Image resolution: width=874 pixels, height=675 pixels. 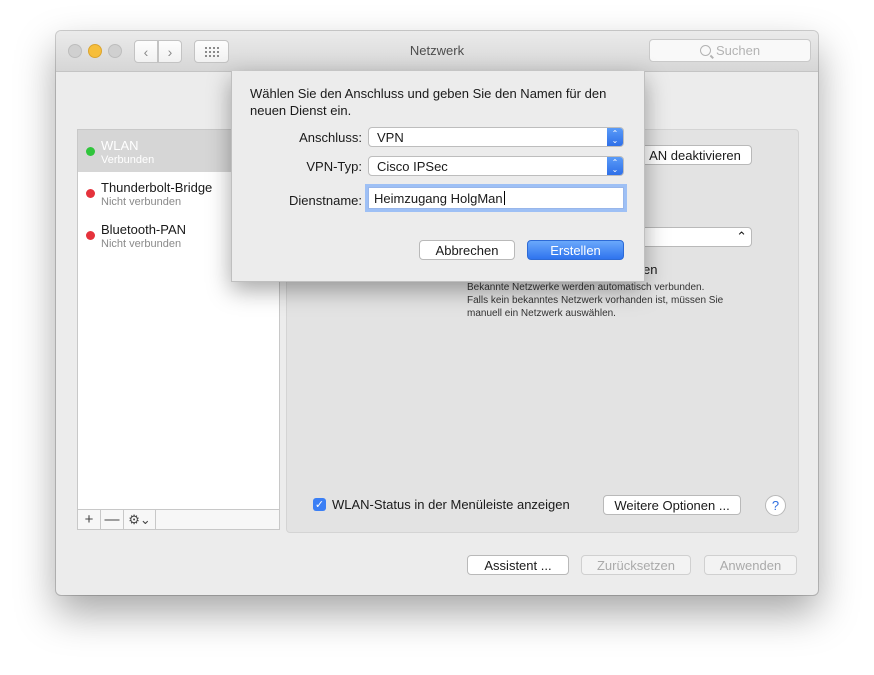 I want to click on text-caret, so click(x=504, y=198).